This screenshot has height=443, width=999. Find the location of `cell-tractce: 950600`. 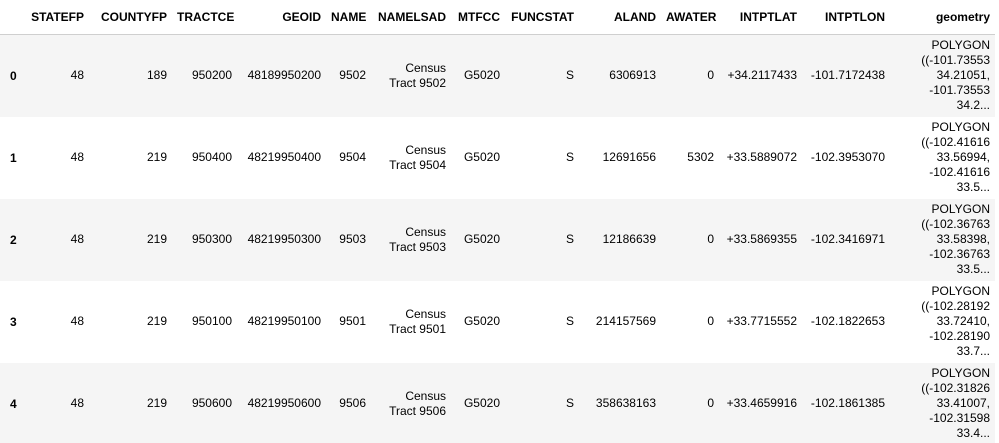

cell-tractce: 950600 is located at coordinates (211, 403).